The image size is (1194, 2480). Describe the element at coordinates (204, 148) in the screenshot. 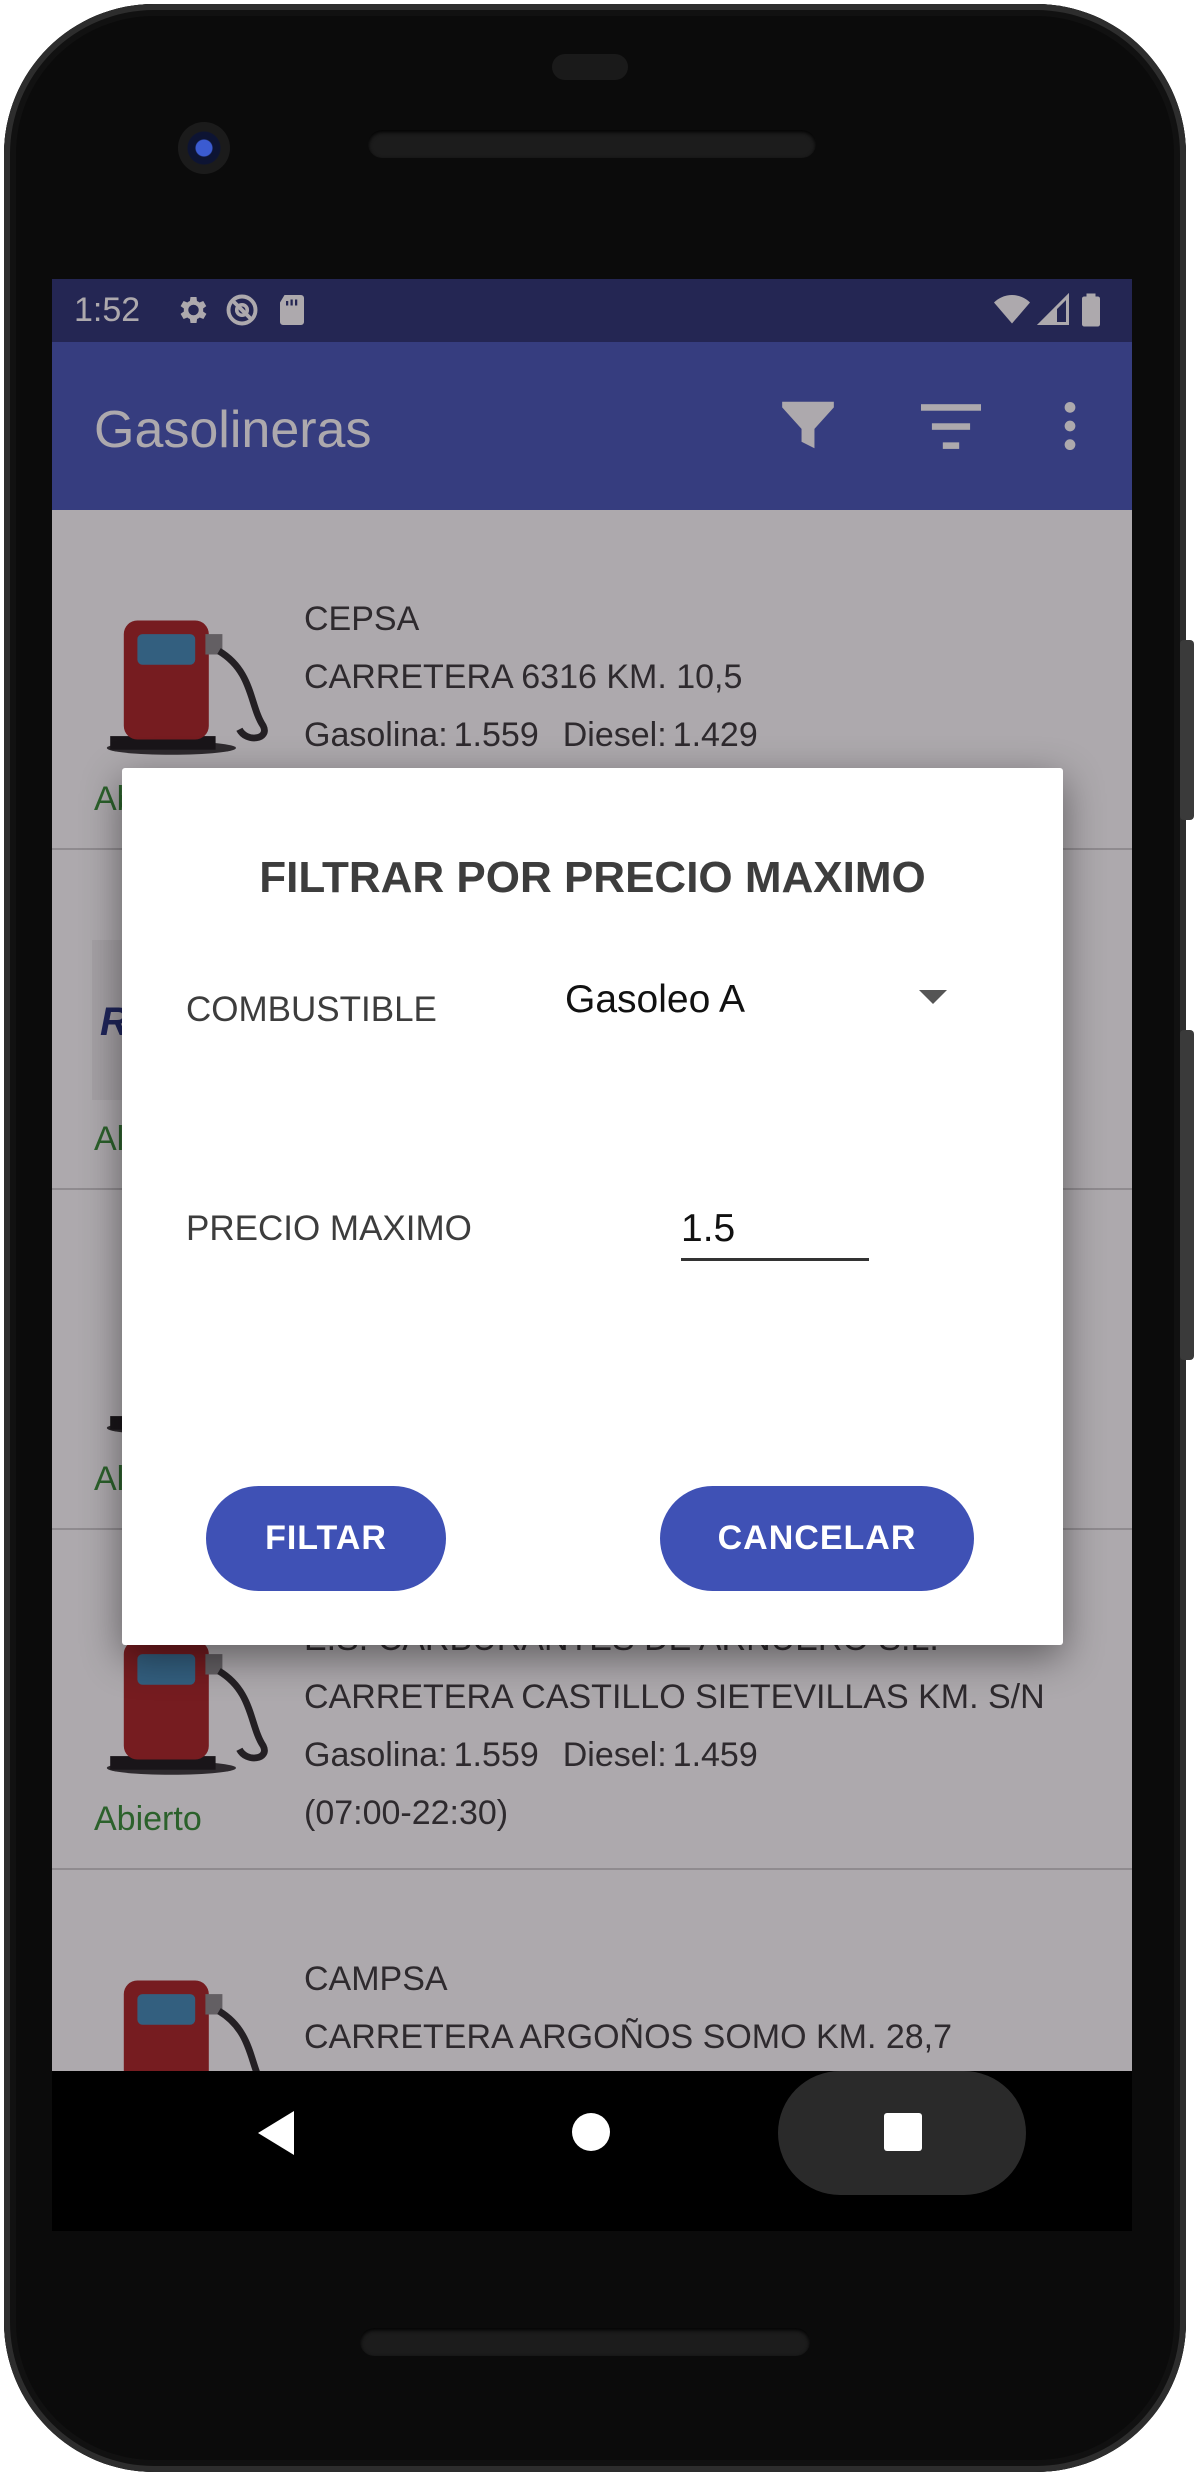

I see `front-camera-icon` at that location.